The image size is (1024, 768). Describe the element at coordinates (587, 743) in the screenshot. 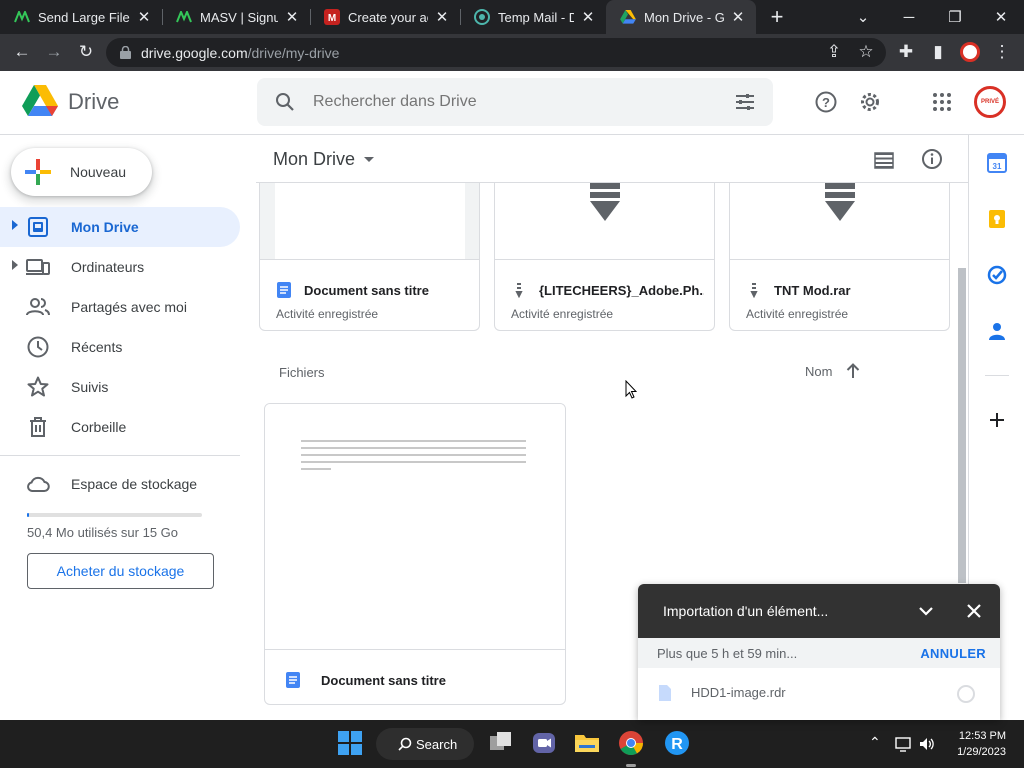

I see `file-explorer-icon` at that location.